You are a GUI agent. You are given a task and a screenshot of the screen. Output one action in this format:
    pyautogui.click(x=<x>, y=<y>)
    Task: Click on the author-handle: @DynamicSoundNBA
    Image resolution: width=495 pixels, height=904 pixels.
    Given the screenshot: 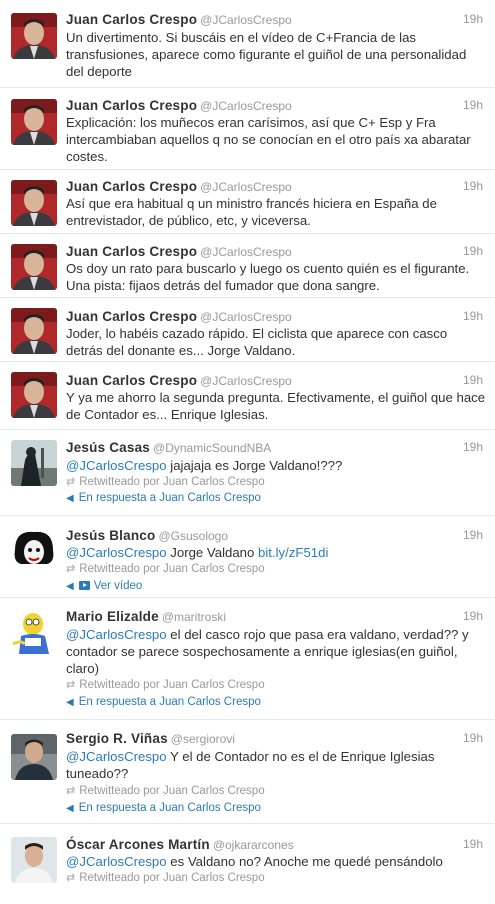 What is the action you would take?
    pyautogui.click(x=212, y=448)
    